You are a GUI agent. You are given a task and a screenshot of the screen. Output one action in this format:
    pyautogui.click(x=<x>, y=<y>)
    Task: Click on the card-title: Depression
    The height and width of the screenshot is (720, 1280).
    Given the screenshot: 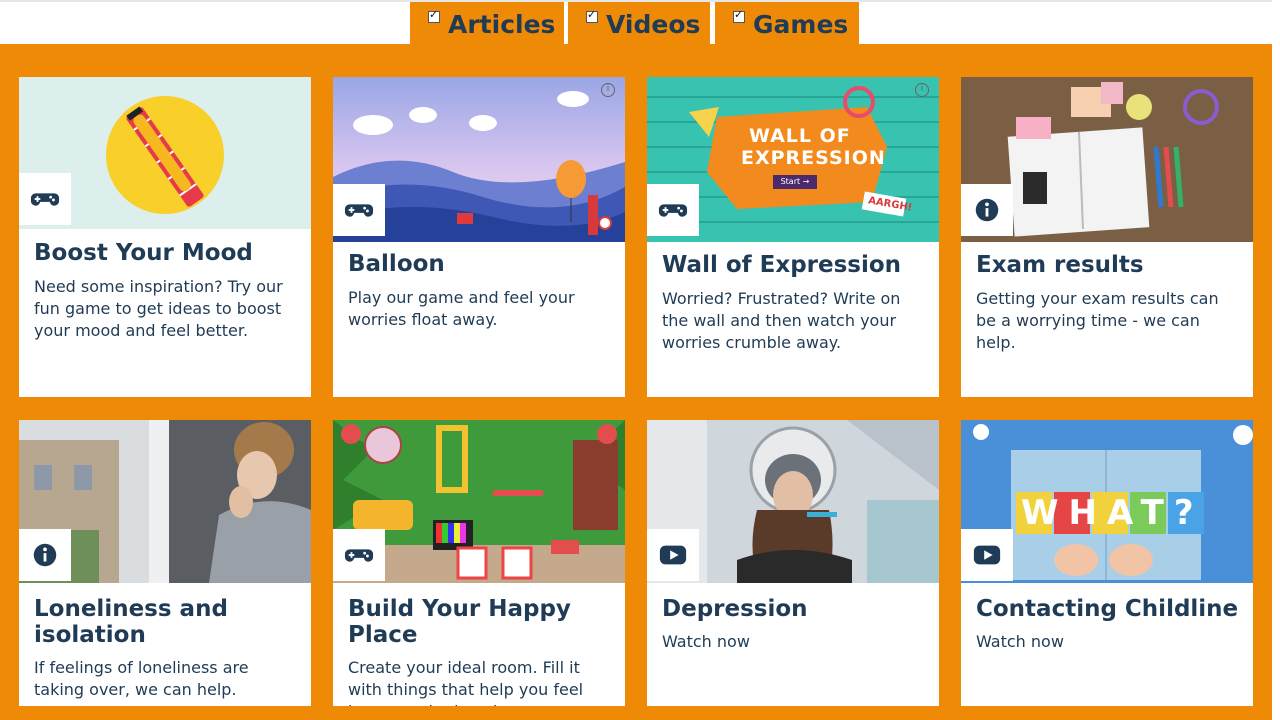 What is the action you would take?
    pyautogui.click(x=735, y=609)
    